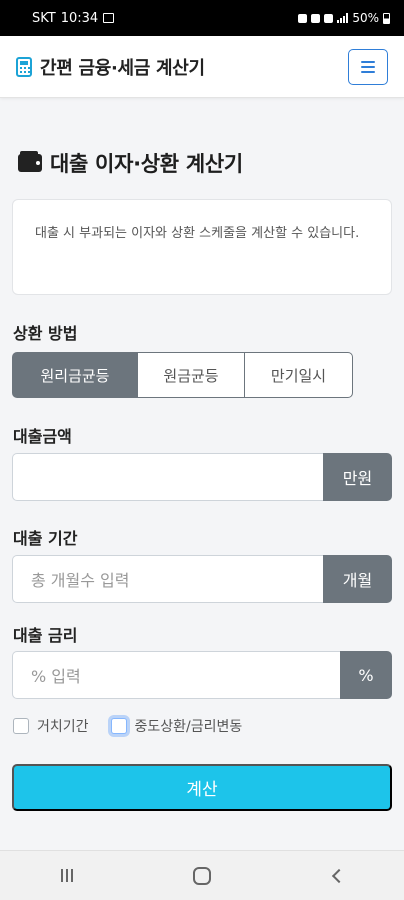 The height and width of the screenshot is (900, 404). I want to click on battery-icon, so click(386, 18).